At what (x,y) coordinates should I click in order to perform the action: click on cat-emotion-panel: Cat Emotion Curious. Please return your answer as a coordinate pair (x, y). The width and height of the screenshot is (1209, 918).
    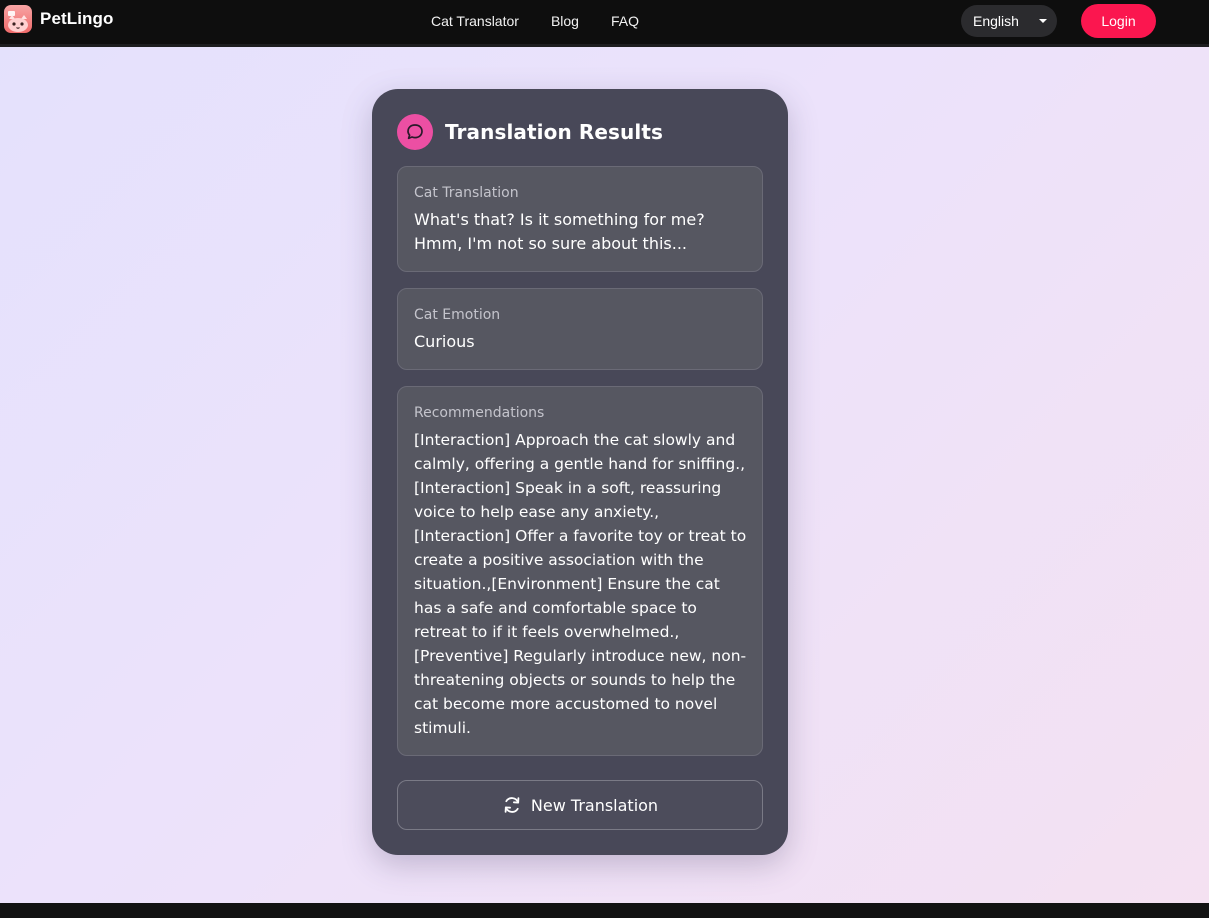
    Looking at the image, I should click on (580, 329).